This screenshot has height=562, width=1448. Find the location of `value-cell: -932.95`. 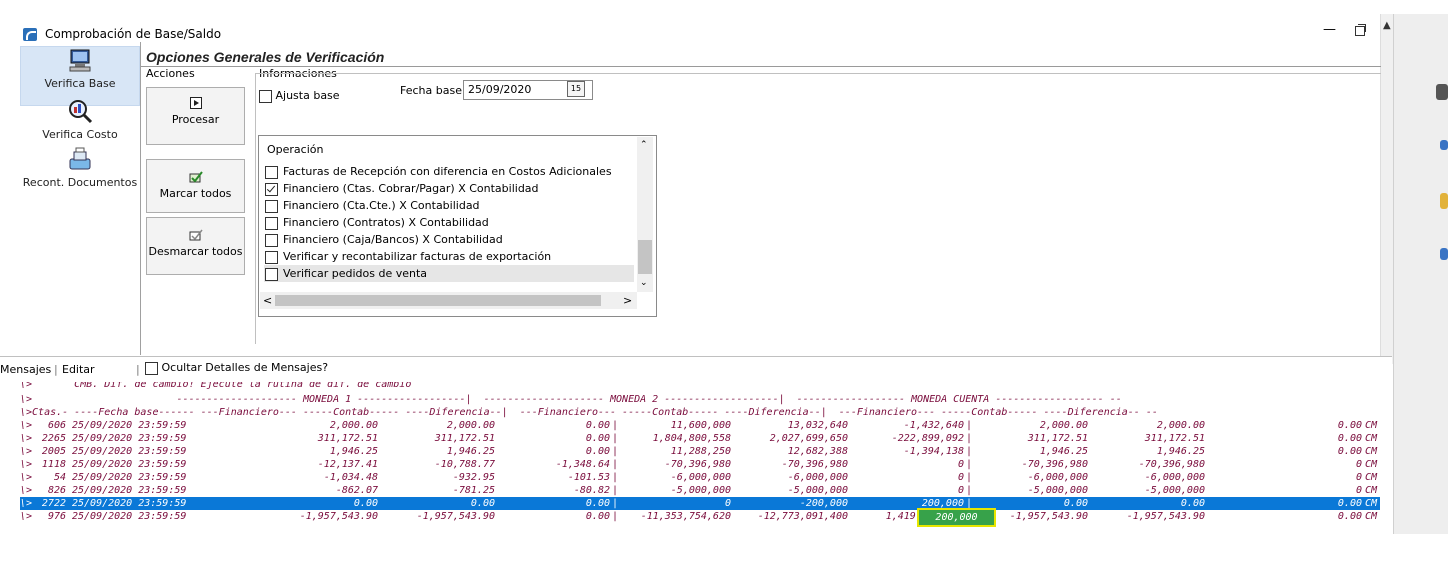

value-cell: -932.95 is located at coordinates (473, 477).